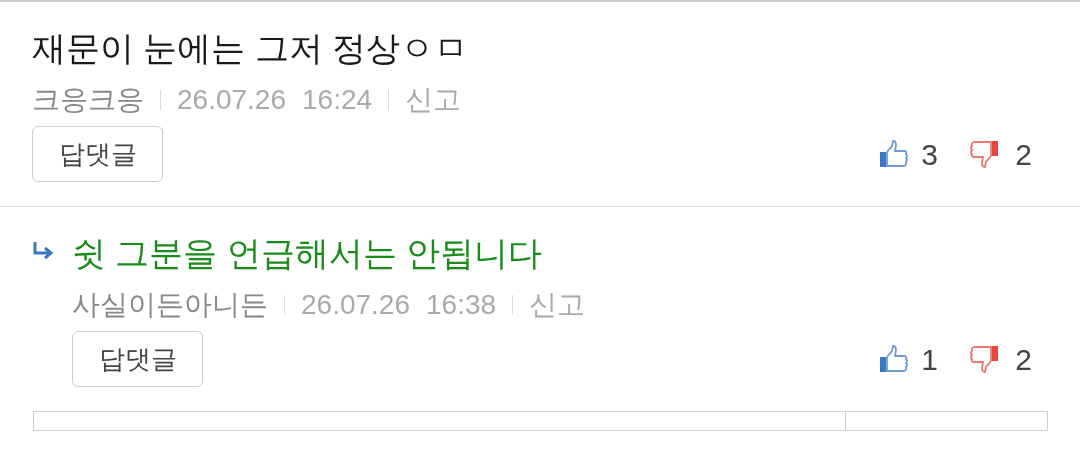 The width and height of the screenshot is (1080, 453). Describe the element at coordinates (251, 48) in the screenshot. I see `comment-text: 재문이 눈에는 그저 정상ㅇㅁ` at that location.